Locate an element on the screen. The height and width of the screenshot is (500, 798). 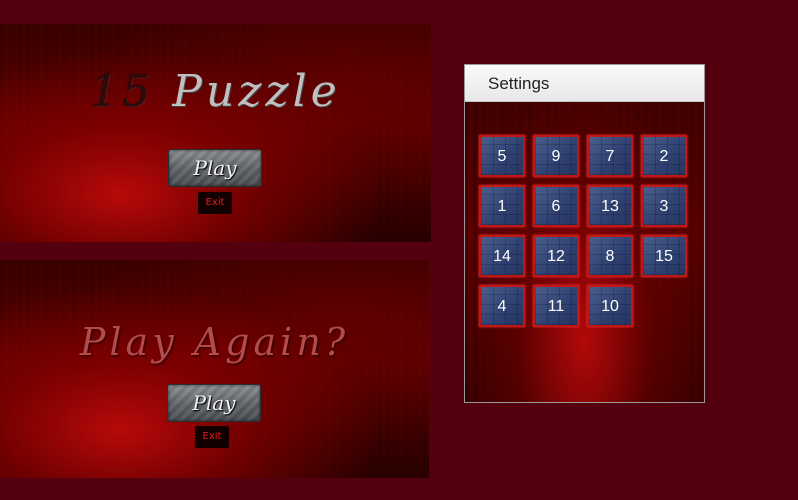
puzzle-tile: 10 is located at coordinates (610, 306).